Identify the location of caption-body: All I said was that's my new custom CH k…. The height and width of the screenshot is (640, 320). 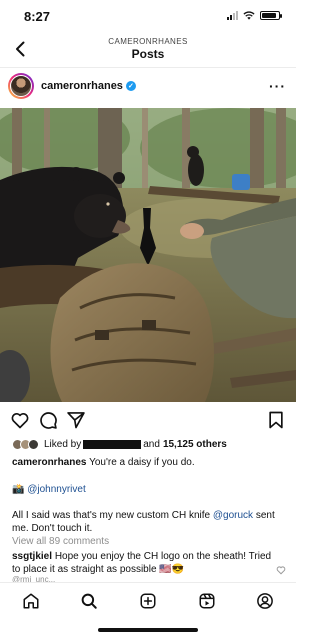
(149, 522).